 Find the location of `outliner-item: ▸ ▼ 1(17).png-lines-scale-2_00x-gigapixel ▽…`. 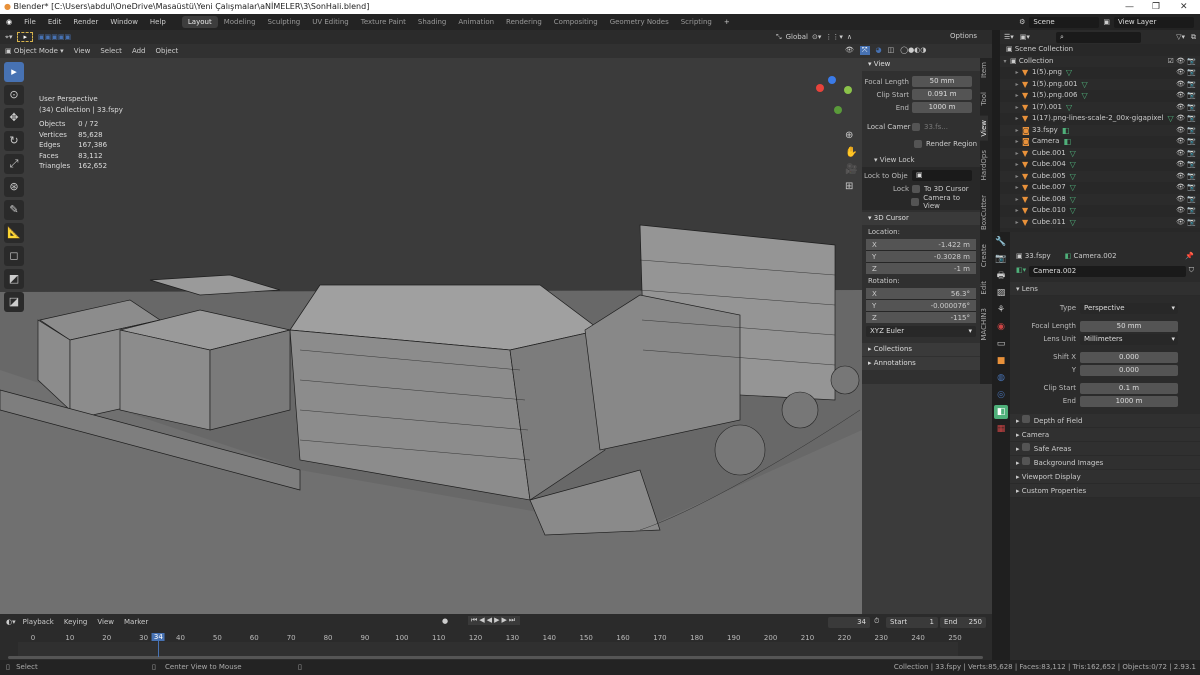

outliner-item: ▸ ▼ 1(17).png-lines-scale-2_00x-gigapixel ▽… is located at coordinates (1100, 119).